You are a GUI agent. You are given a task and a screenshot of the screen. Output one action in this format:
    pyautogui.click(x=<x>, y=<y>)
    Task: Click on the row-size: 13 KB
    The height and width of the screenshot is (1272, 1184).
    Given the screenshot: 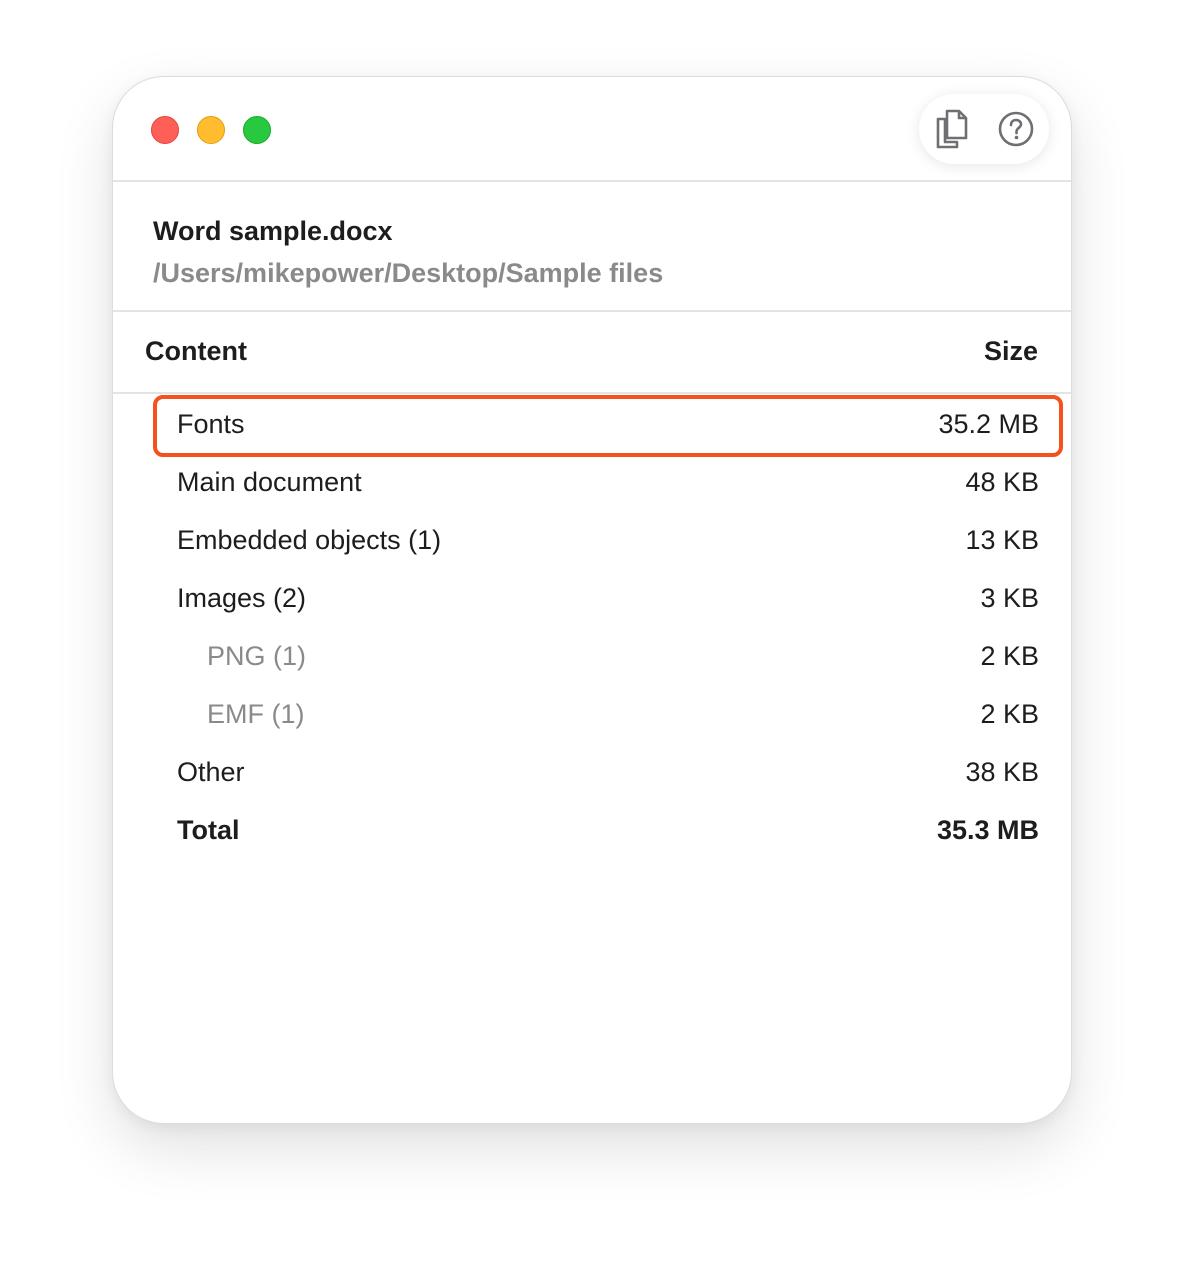 What is the action you would take?
    pyautogui.click(x=1002, y=540)
    